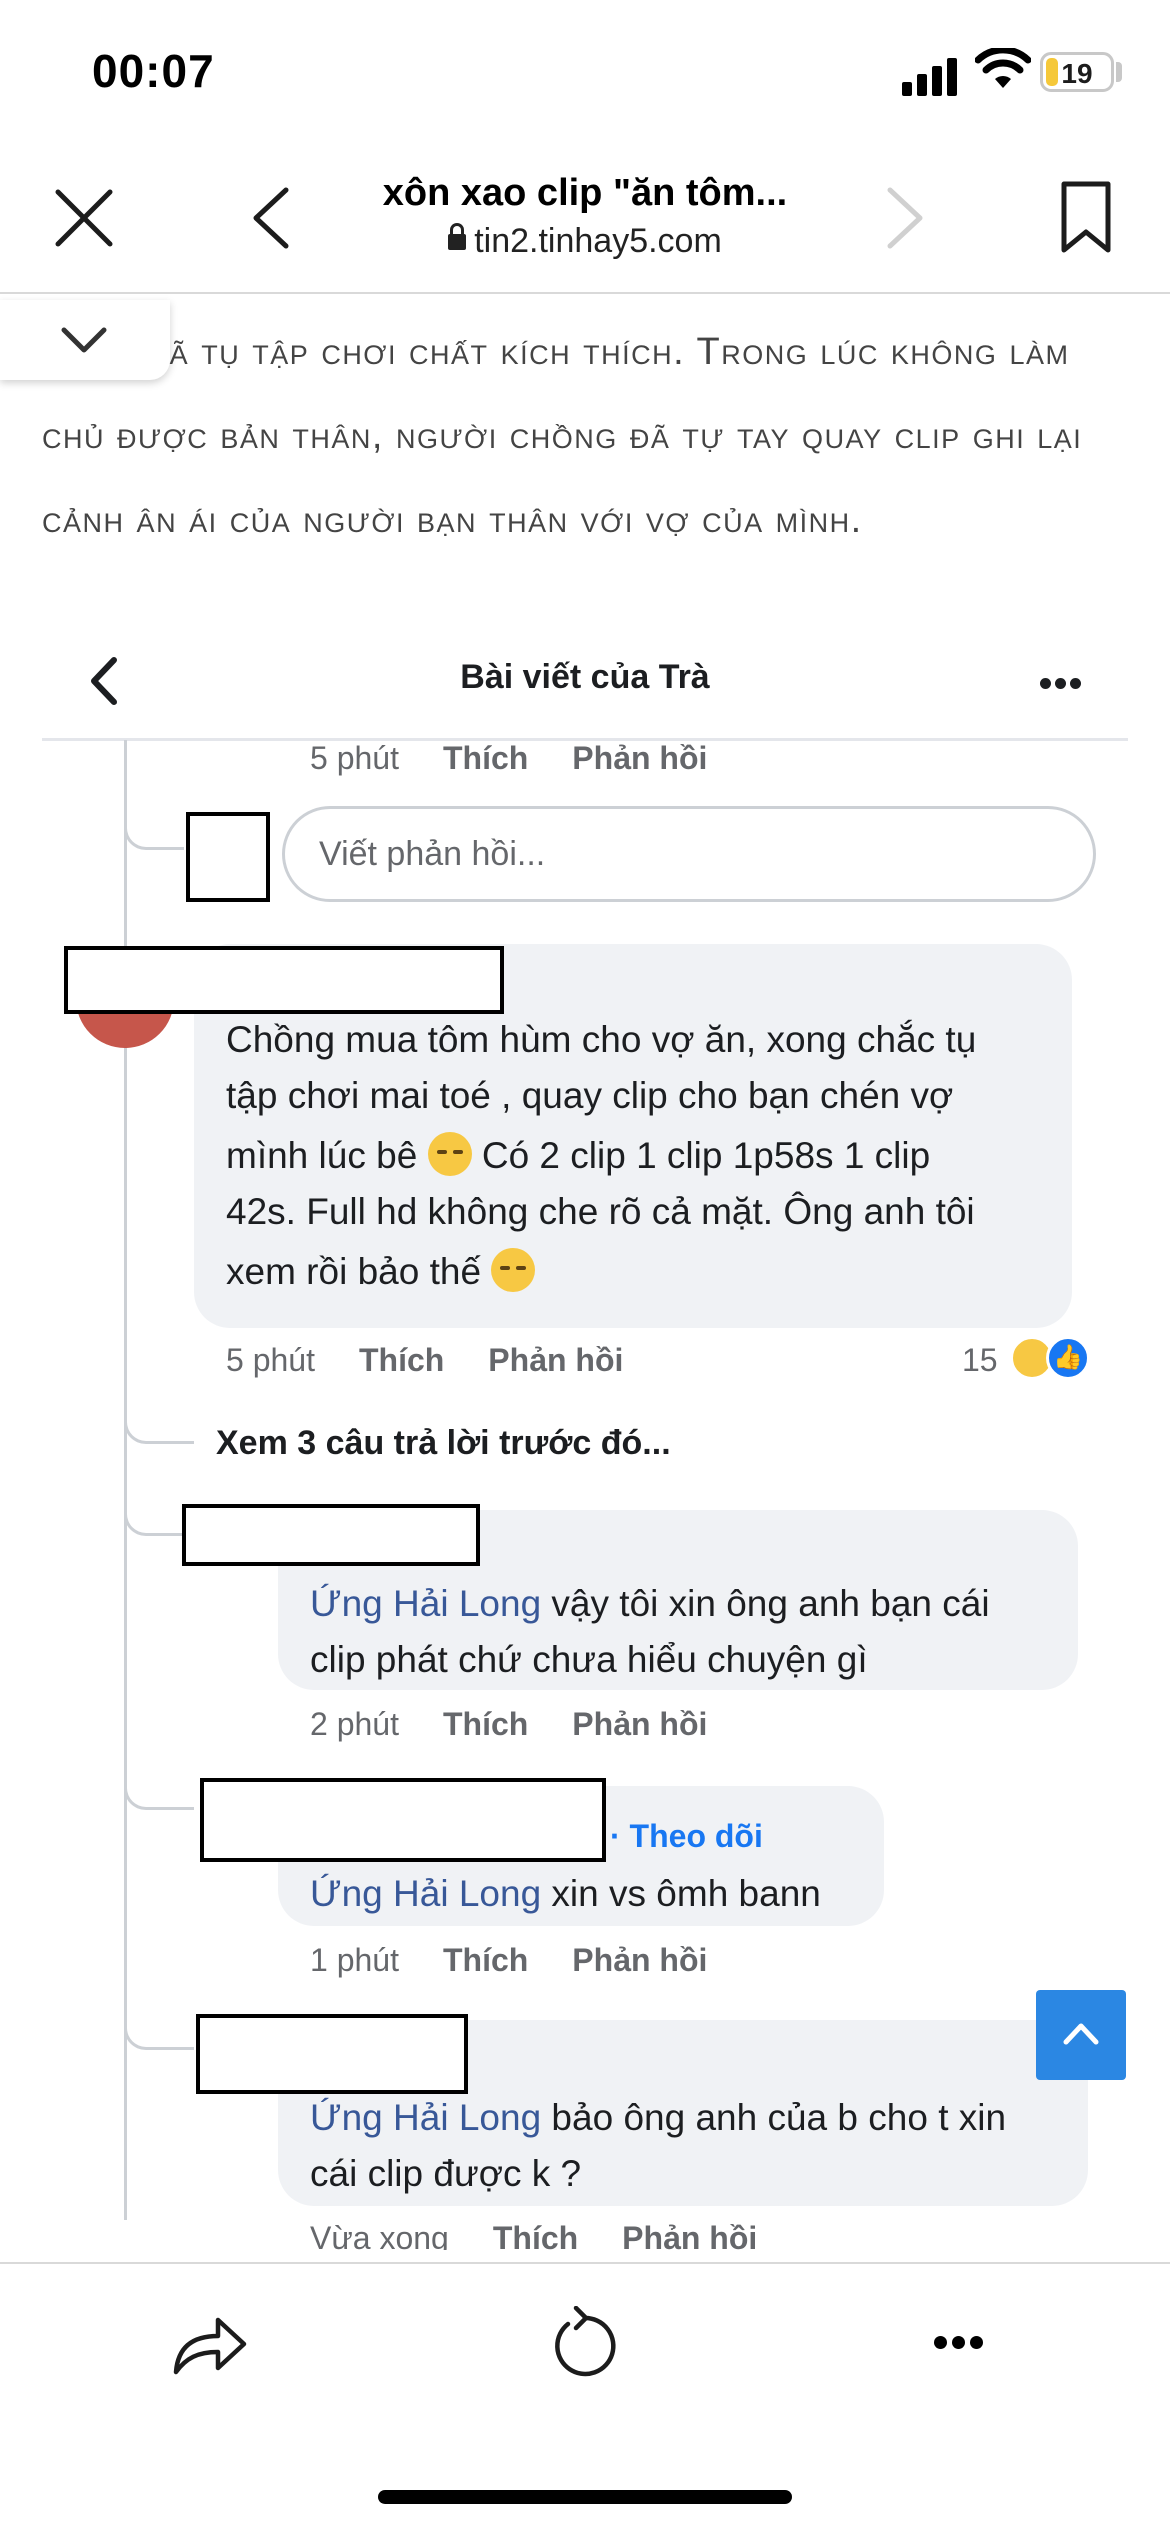 Image resolution: width=1170 pixels, height=2532 pixels. What do you see at coordinates (513, 1270) in the screenshot?
I see `unamused-emoji-icon` at bounding box center [513, 1270].